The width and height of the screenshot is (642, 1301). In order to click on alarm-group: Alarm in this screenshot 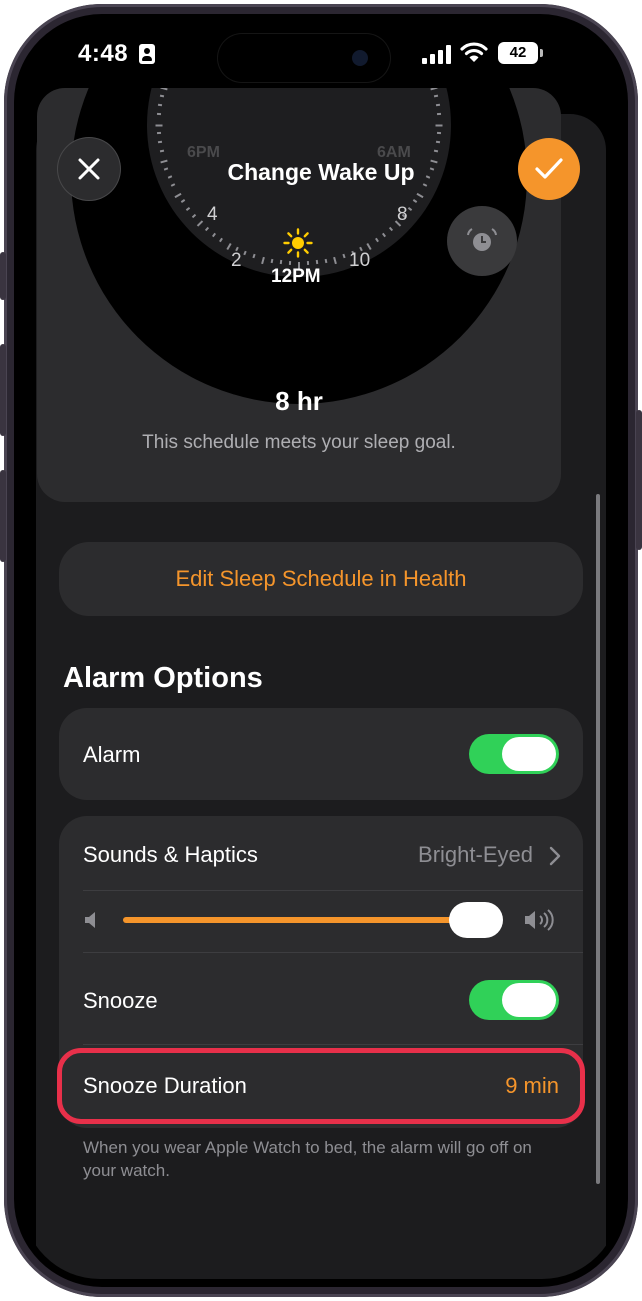, I will do `click(321, 754)`.